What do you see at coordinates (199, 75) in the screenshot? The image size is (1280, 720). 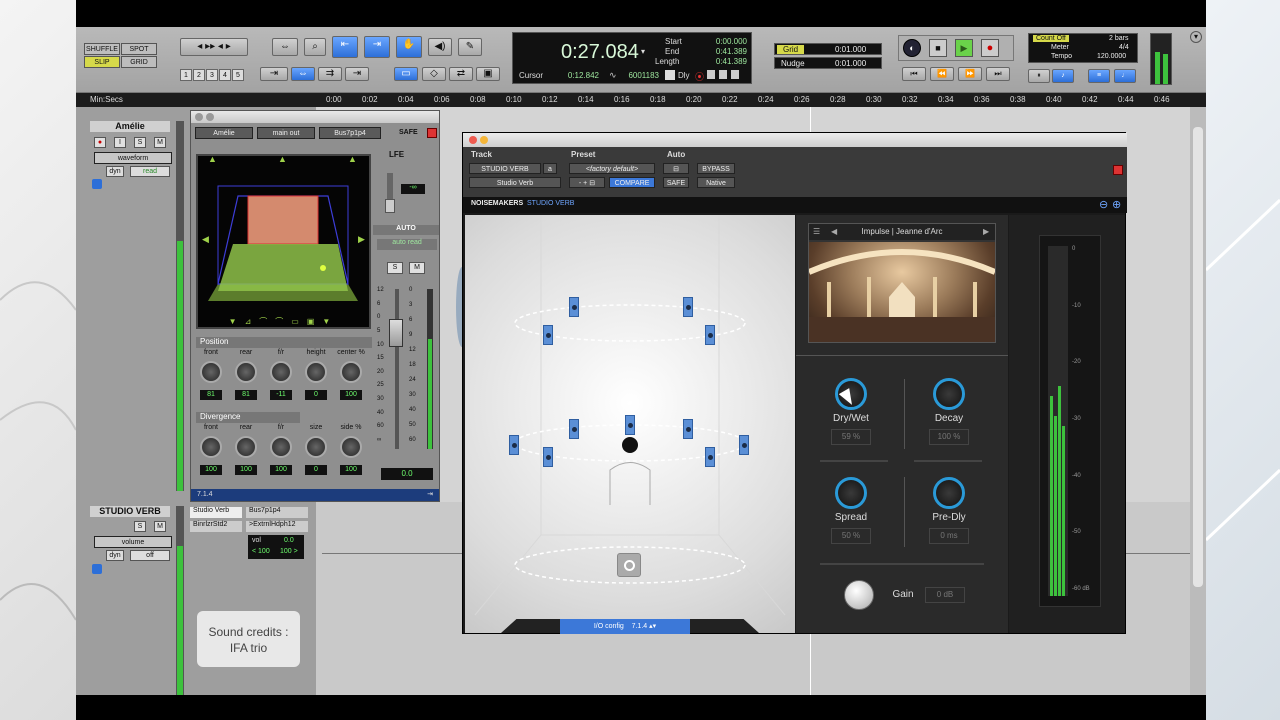 I see `zoom-preset-2: 2` at bounding box center [199, 75].